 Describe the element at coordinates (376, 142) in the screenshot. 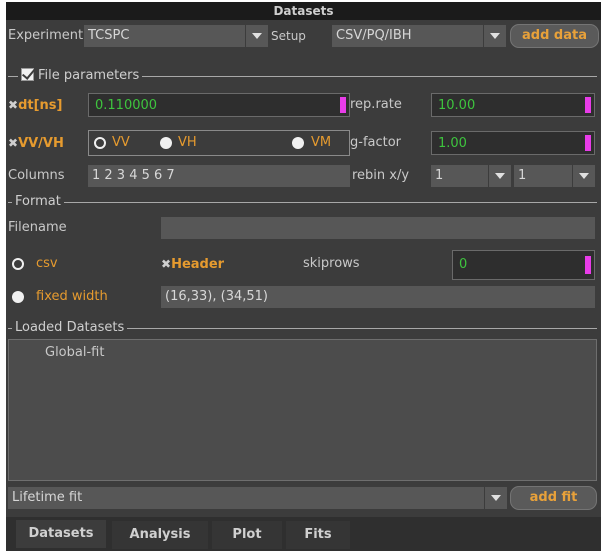

I see `gfactor-label: g-factor` at that location.